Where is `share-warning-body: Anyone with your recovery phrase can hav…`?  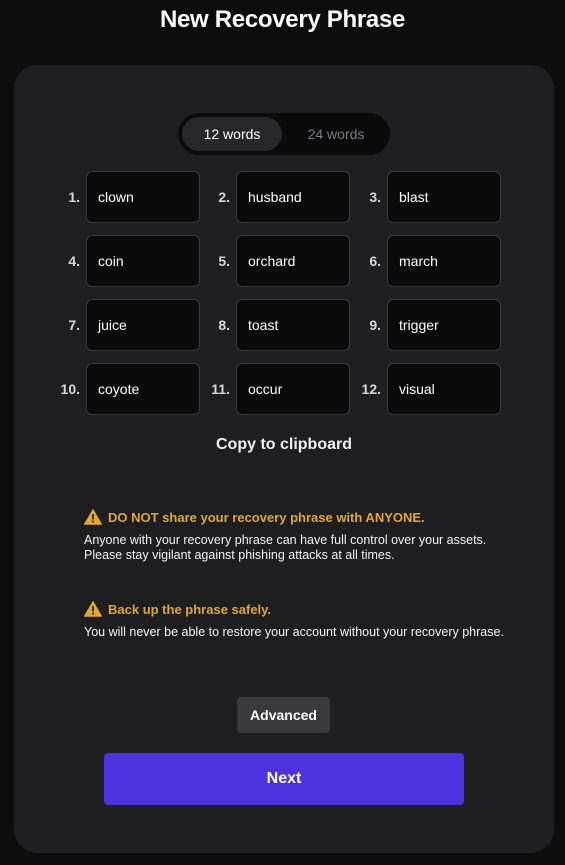
share-warning-body: Anyone with your recovery phrase can hav… is located at coordinates (285, 547).